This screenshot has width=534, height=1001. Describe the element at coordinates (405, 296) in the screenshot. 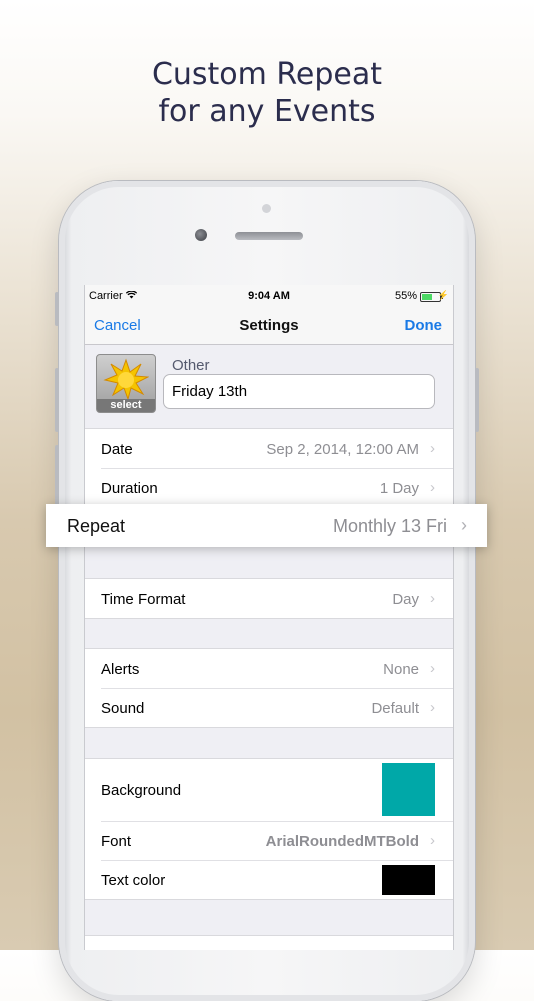

I see `battery-percentage: 55%` at that location.